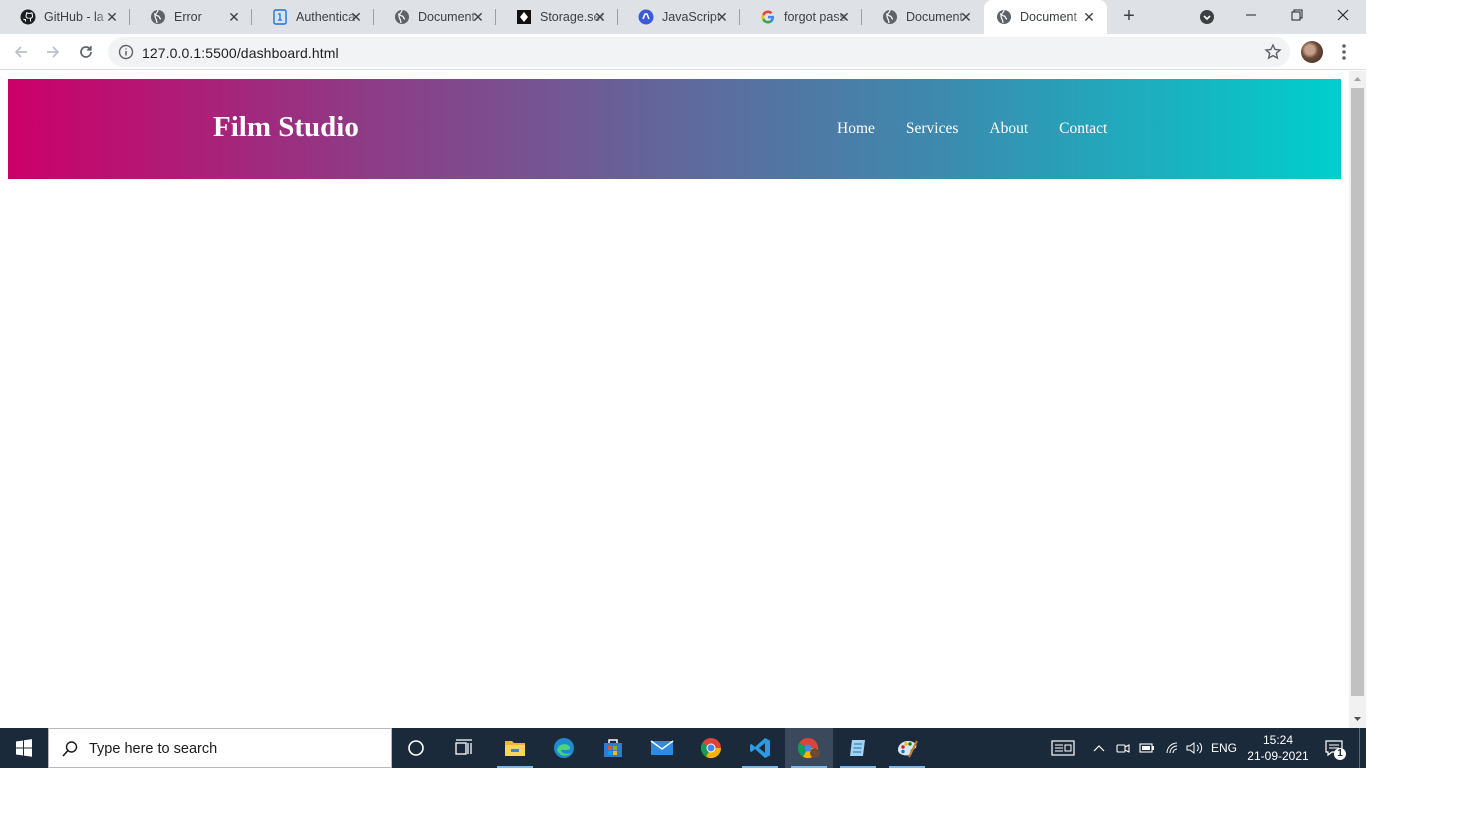 This screenshot has width=1464, height=834. I want to click on close-icon, so click(1343, 15).